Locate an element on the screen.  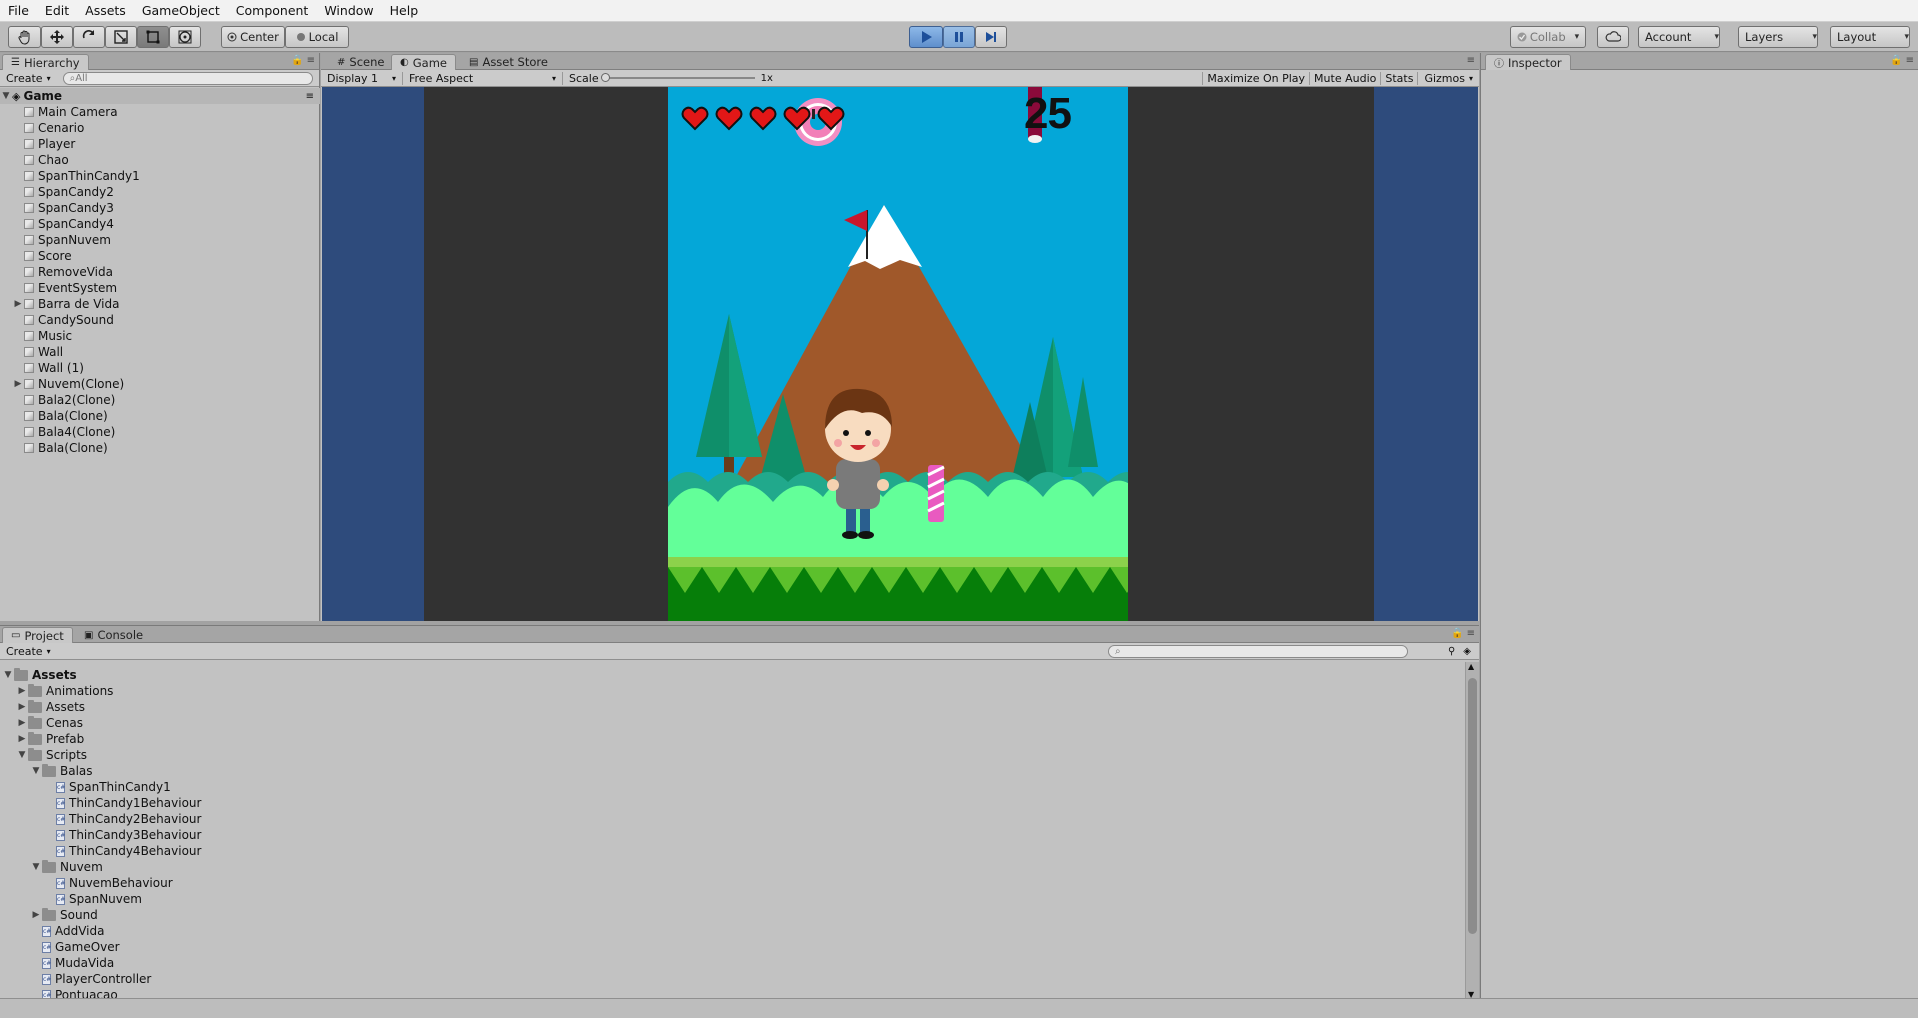
hierarchy-item: Wall (1) is located at coordinates (48, 368).